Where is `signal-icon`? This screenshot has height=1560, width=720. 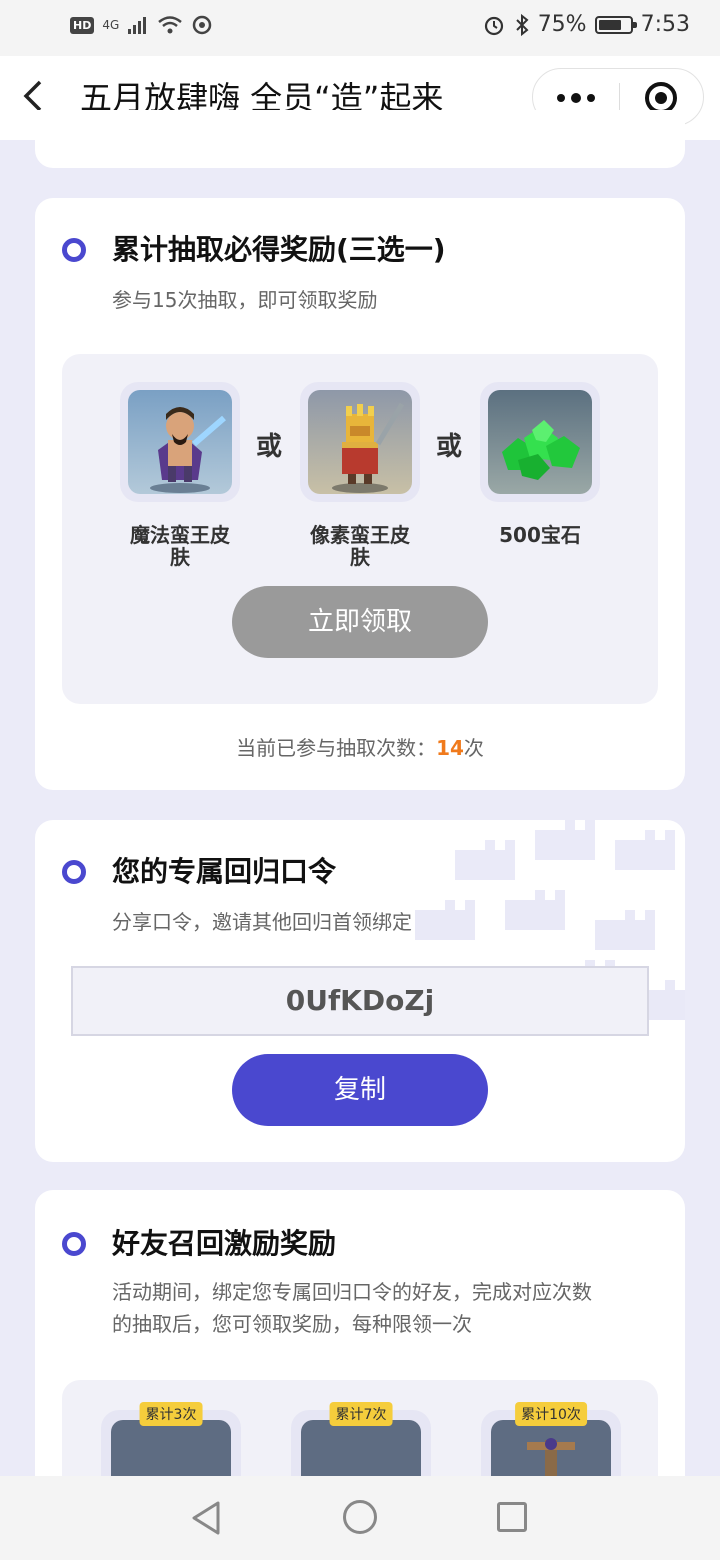 signal-icon is located at coordinates (137, 25).